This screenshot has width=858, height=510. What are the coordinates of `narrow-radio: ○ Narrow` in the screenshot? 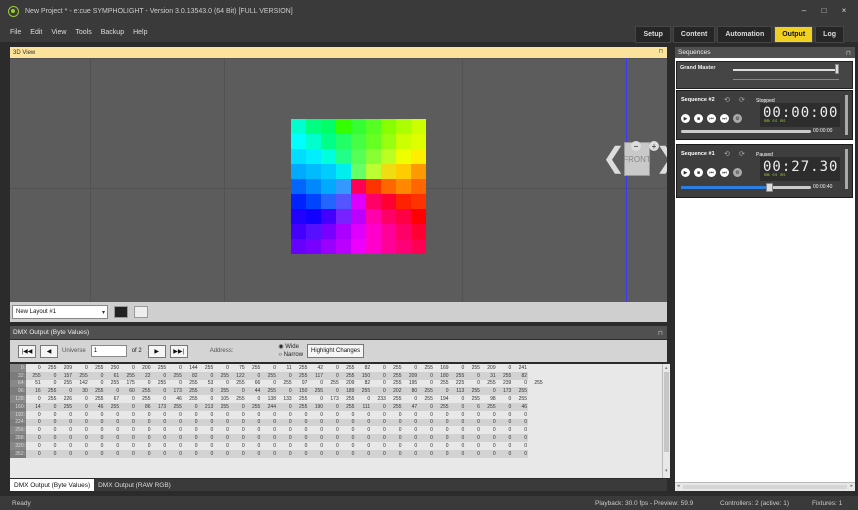 It's located at (290, 355).